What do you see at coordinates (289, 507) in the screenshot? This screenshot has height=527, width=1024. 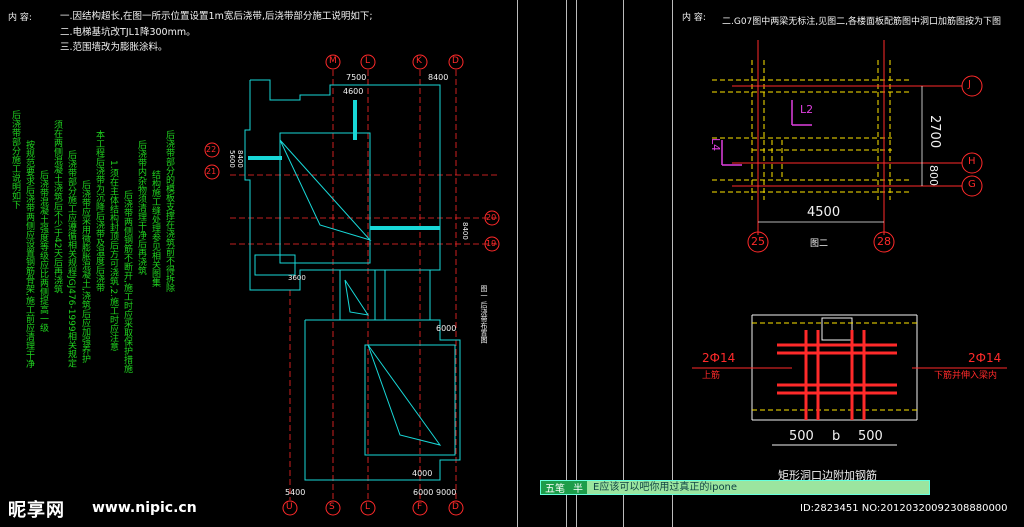 I see `axis-label: U` at bounding box center [289, 507].